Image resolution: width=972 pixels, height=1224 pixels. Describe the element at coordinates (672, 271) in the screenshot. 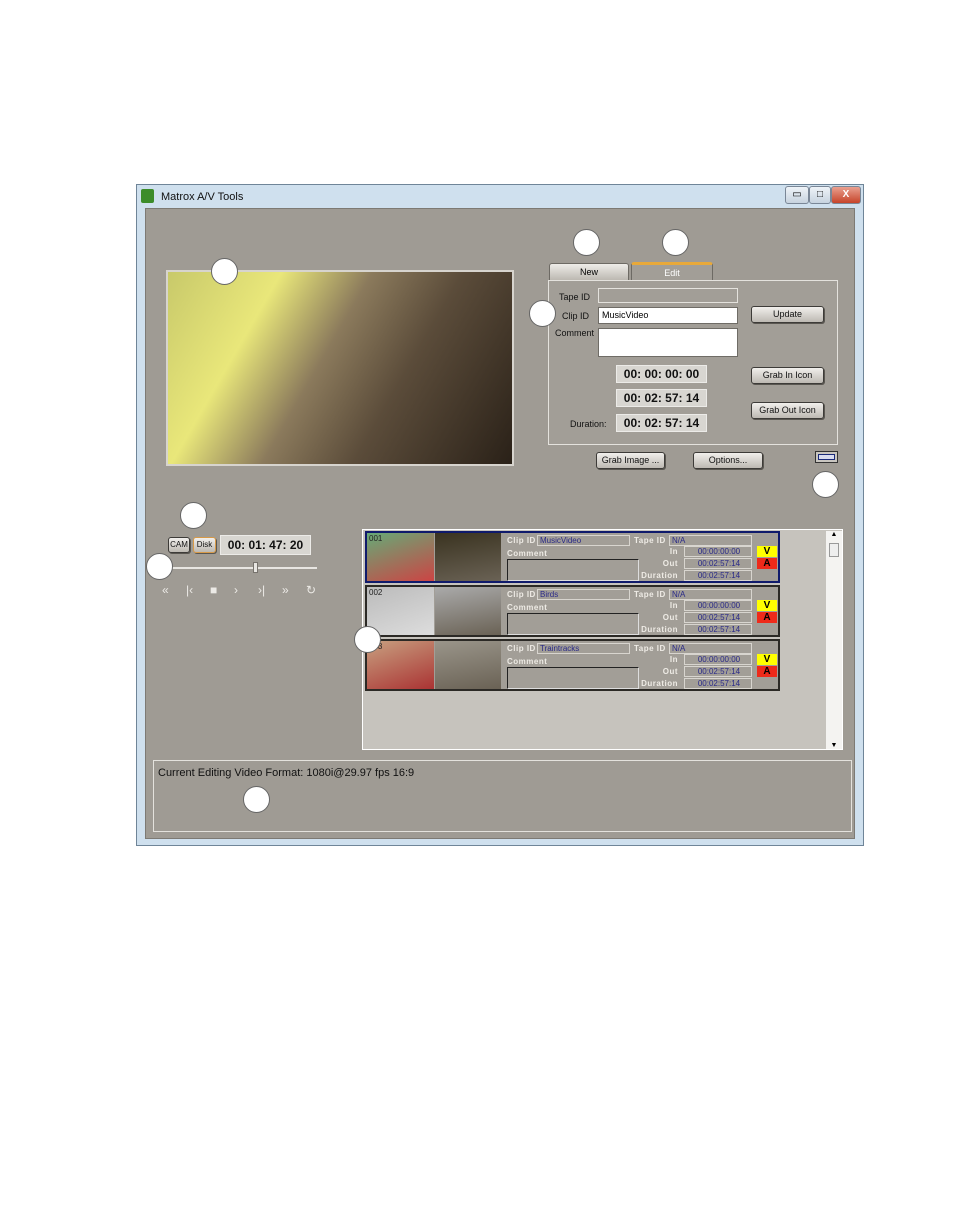

I see `tab-edit: Edit` at that location.